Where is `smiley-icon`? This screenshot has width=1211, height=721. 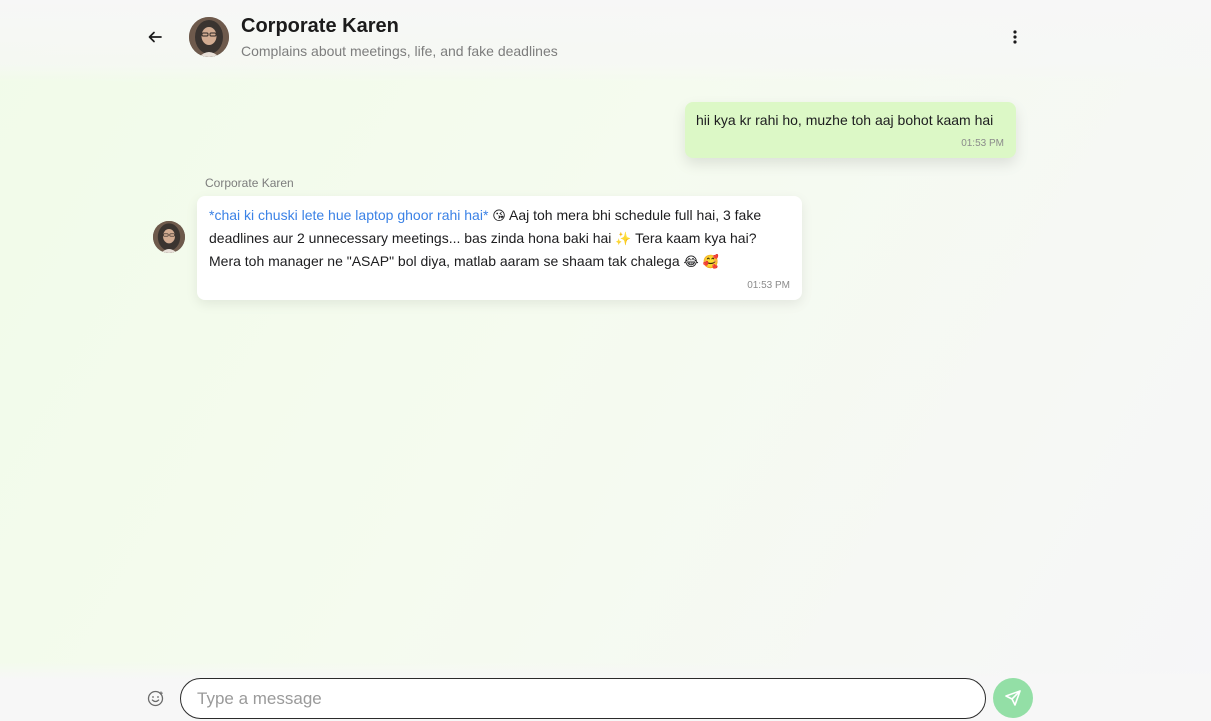 smiley-icon is located at coordinates (155, 698).